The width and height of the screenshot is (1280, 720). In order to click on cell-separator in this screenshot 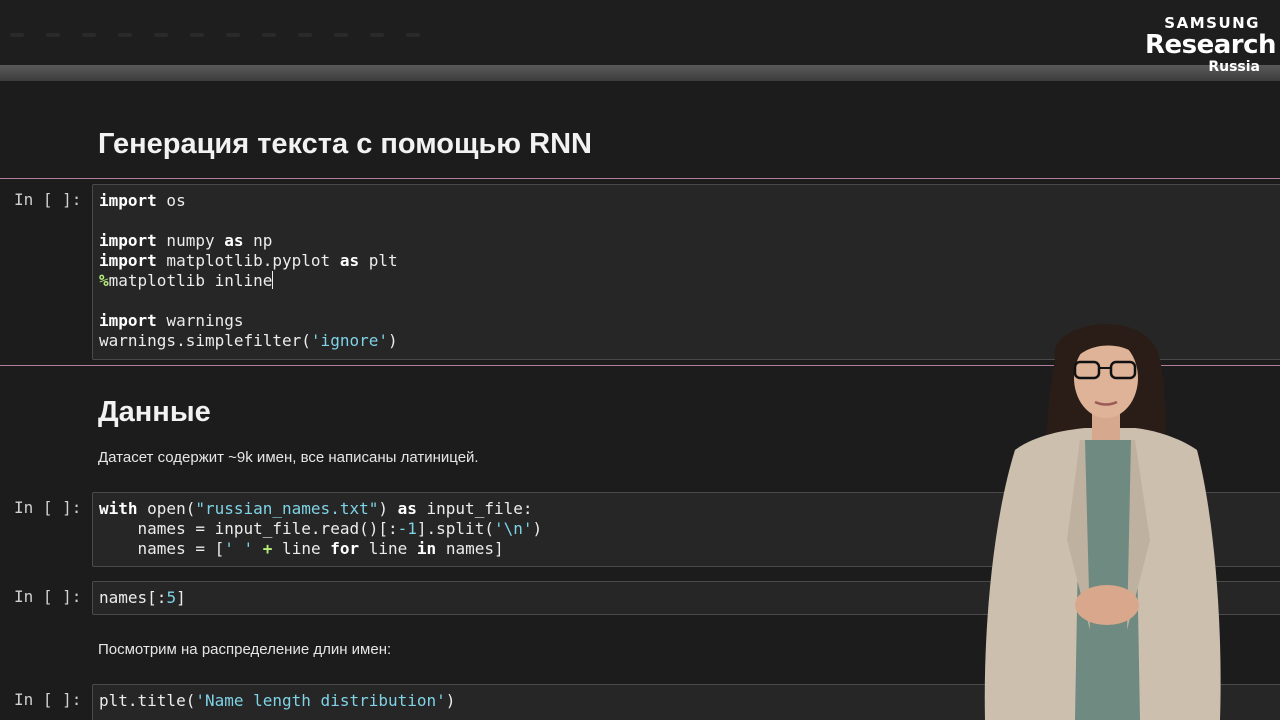, I will do `click(640, 178)`.